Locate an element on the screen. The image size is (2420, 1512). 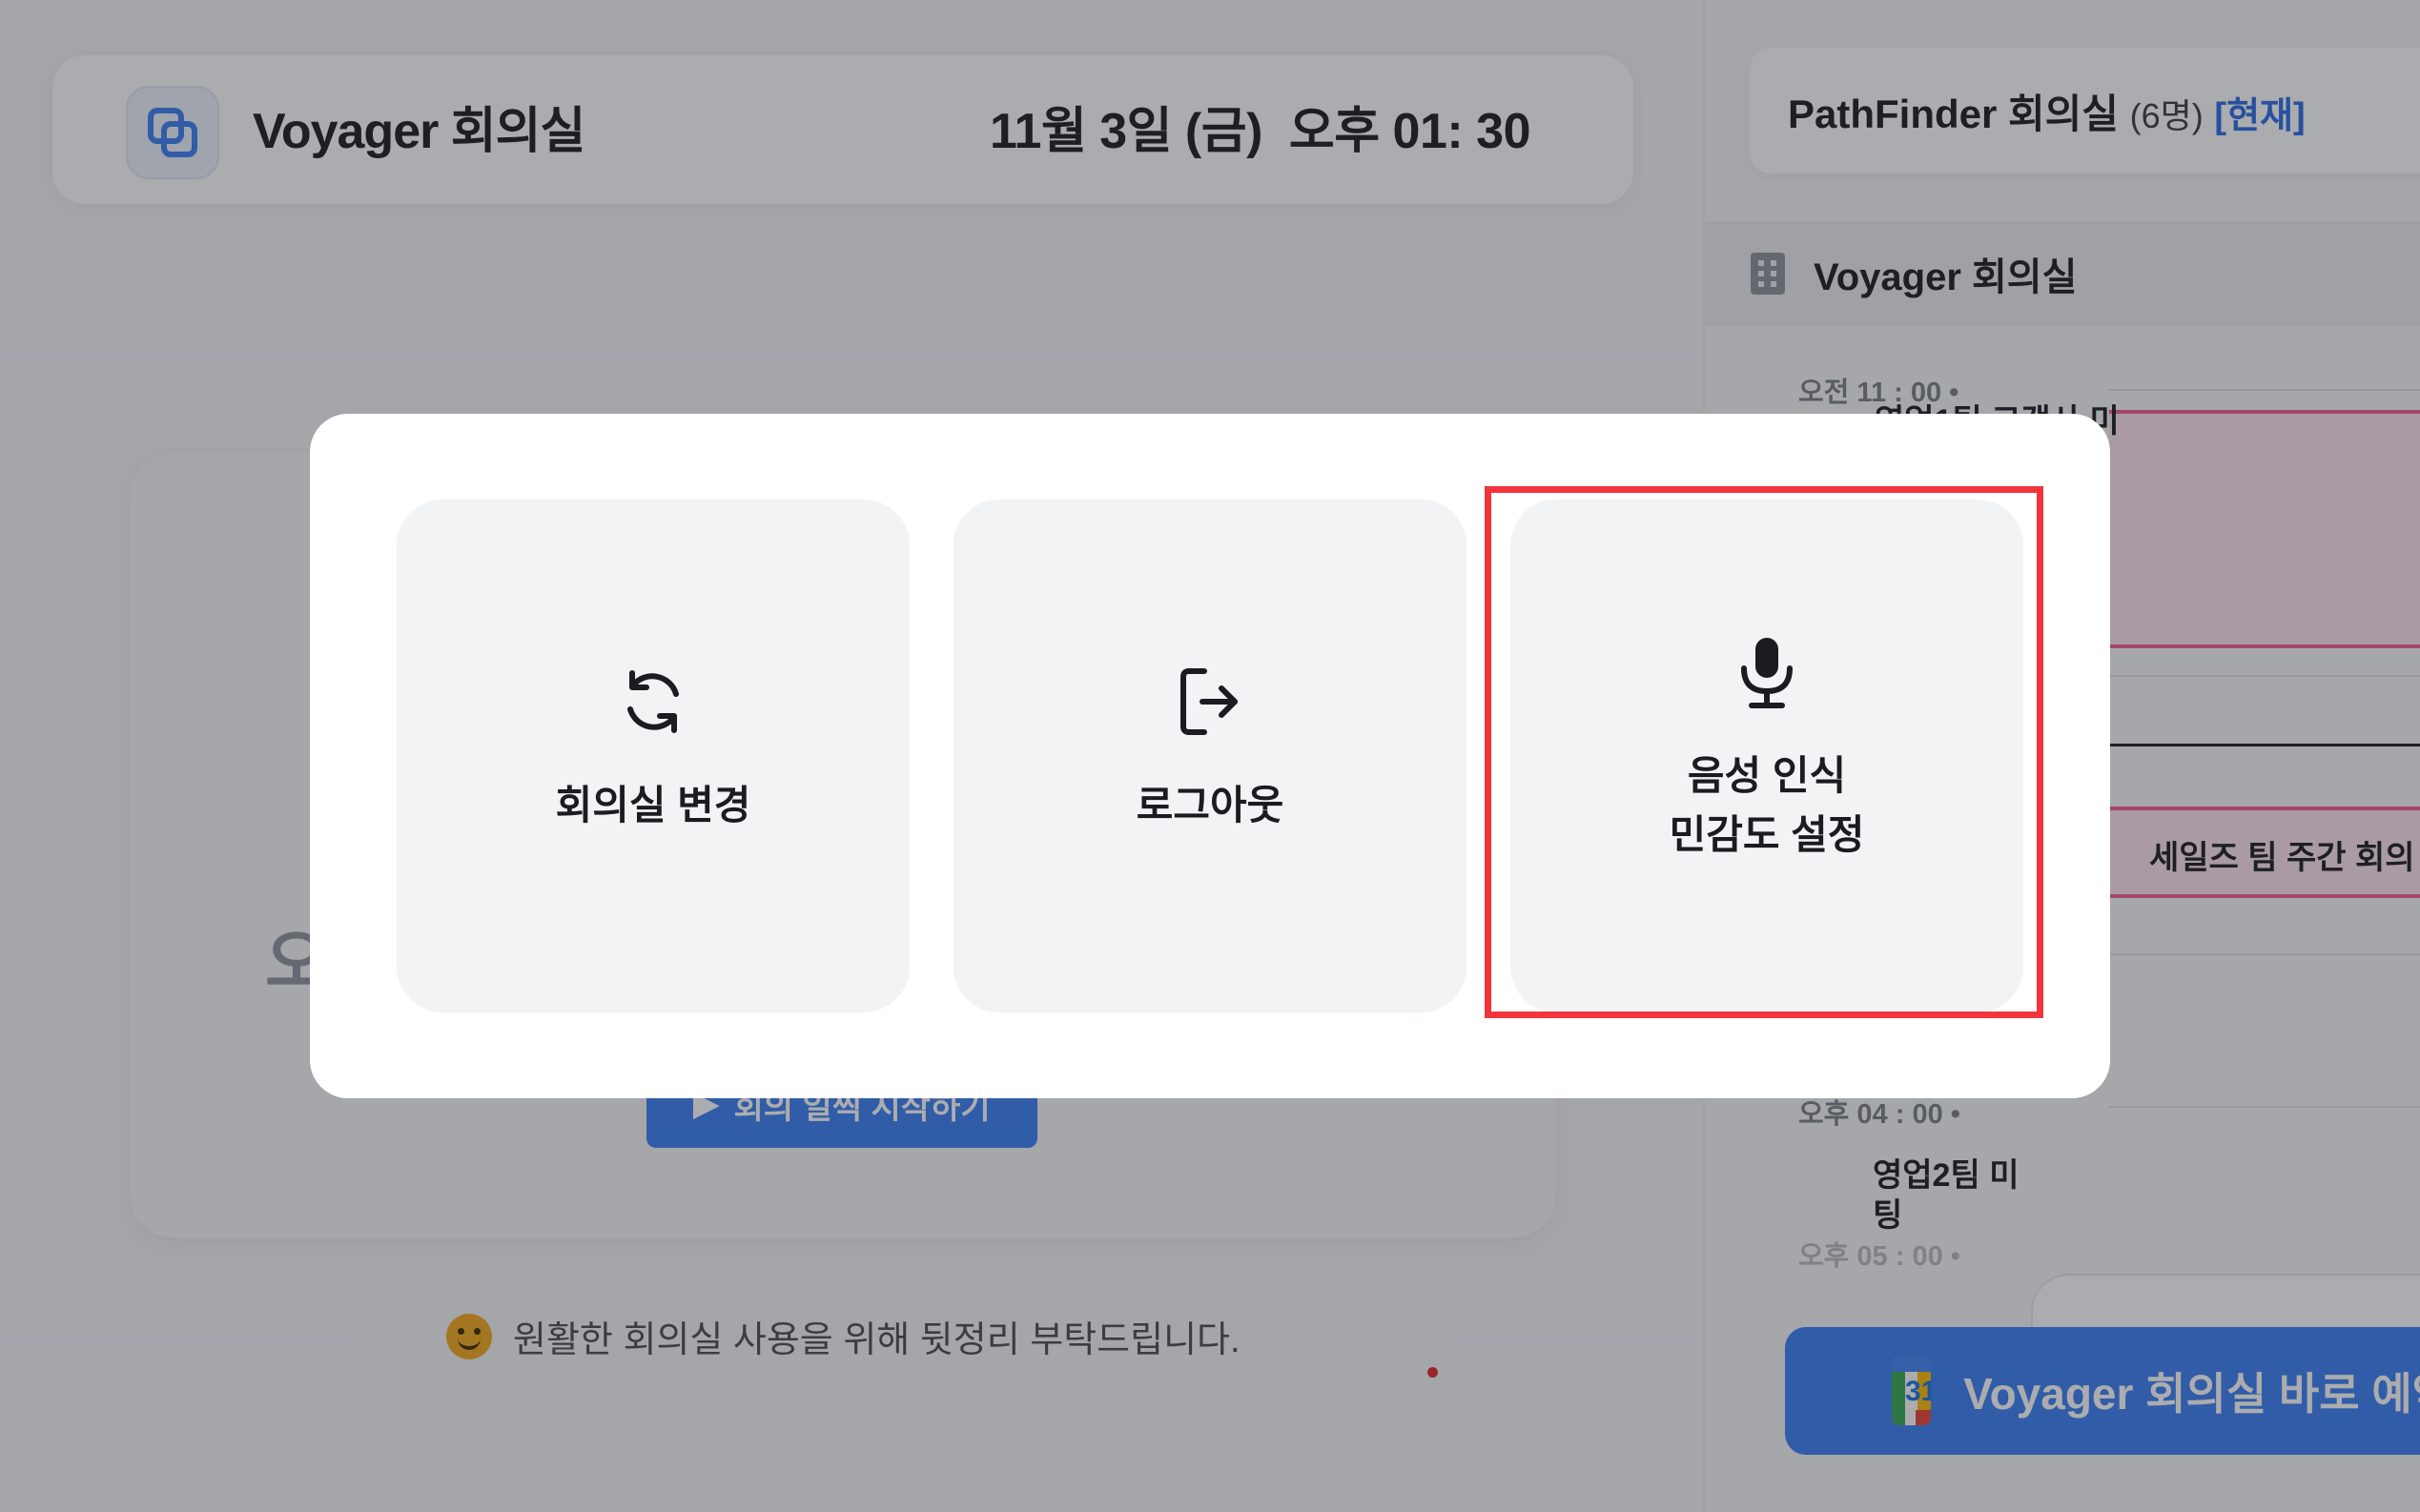
change-room-label: 회의실 변경 is located at coordinates (653, 805).